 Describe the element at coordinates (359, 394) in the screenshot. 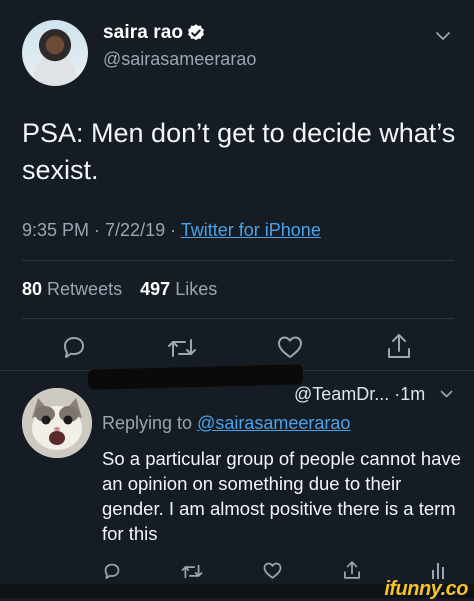

I see `reply-handle-time: @TeamDr... ·1m` at that location.